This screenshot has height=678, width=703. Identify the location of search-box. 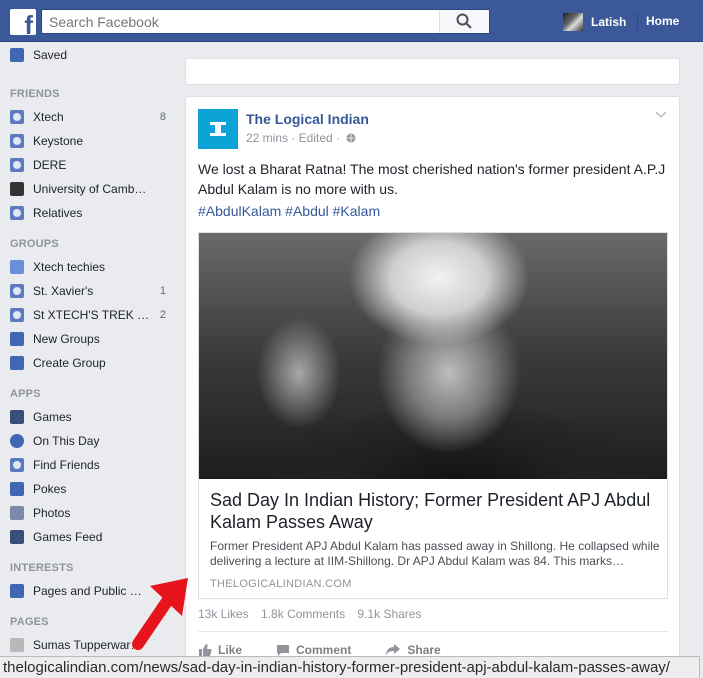
(265, 21).